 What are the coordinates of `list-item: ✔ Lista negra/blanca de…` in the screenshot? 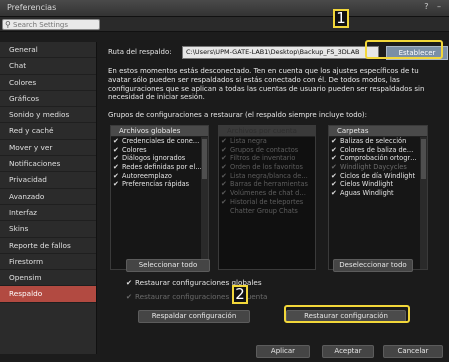 It's located at (264, 175).